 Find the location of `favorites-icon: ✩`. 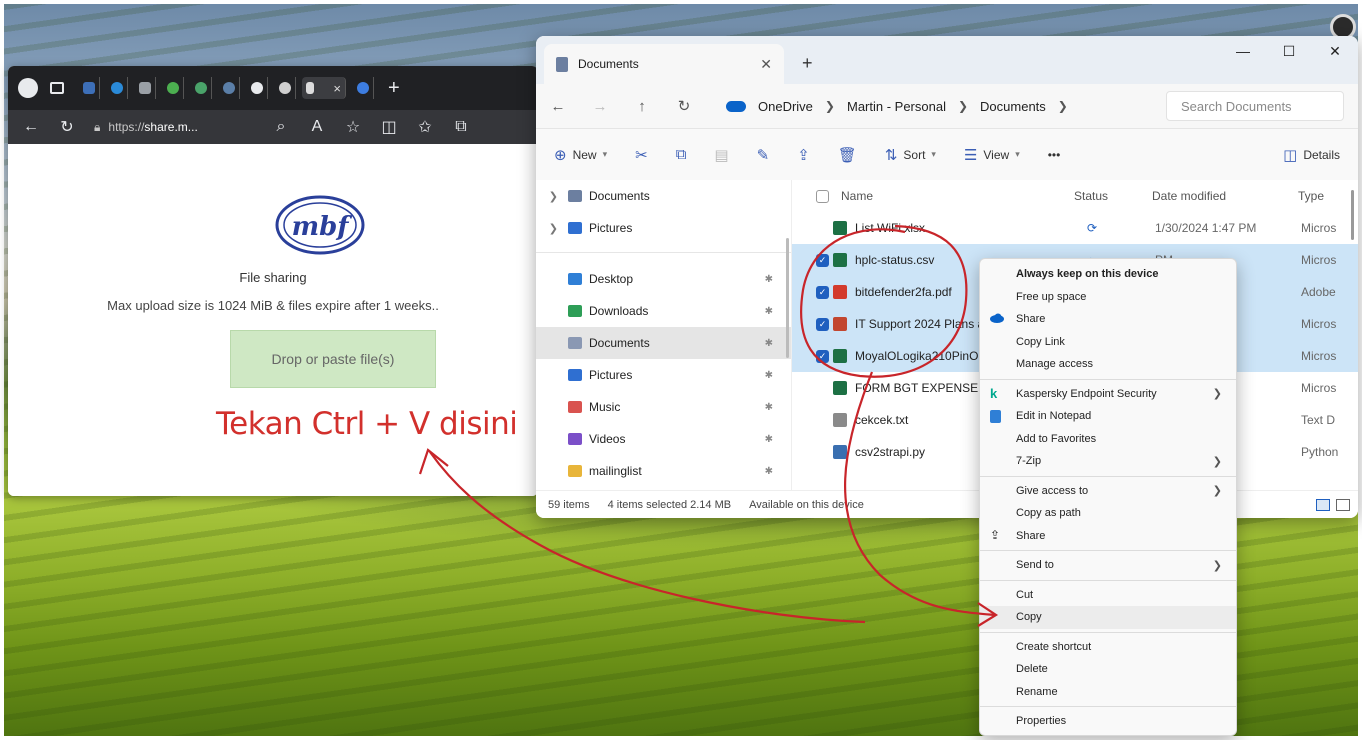

favorites-icon: ✩ is located at coordinates (425, 127).